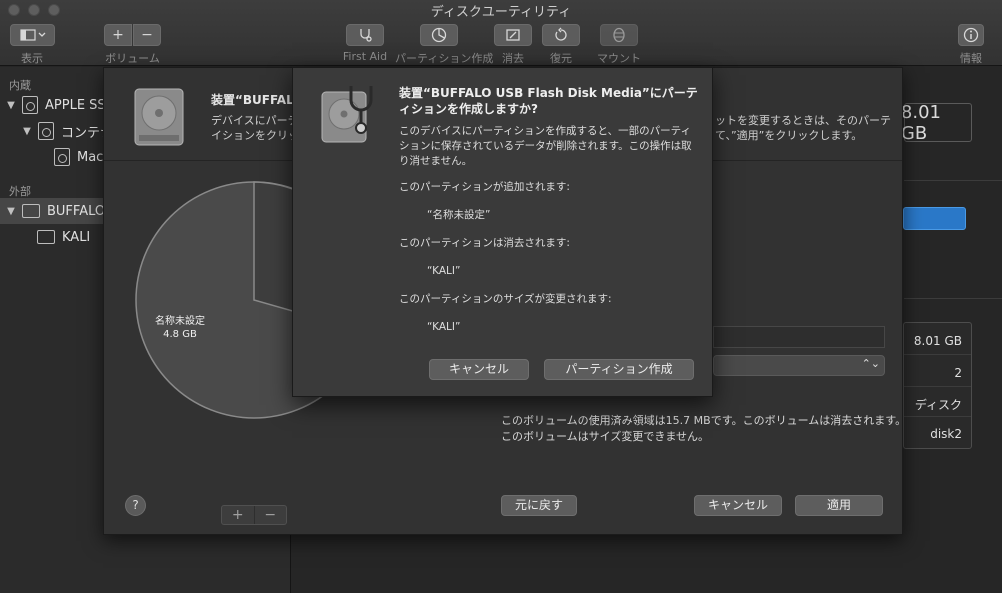 This screenshot has width=1002, height=593. What do you see at coordinates (180, 321) in the screenshot?
I see `pie-label-name: 名称未設定` at bounding box center [180, 321].